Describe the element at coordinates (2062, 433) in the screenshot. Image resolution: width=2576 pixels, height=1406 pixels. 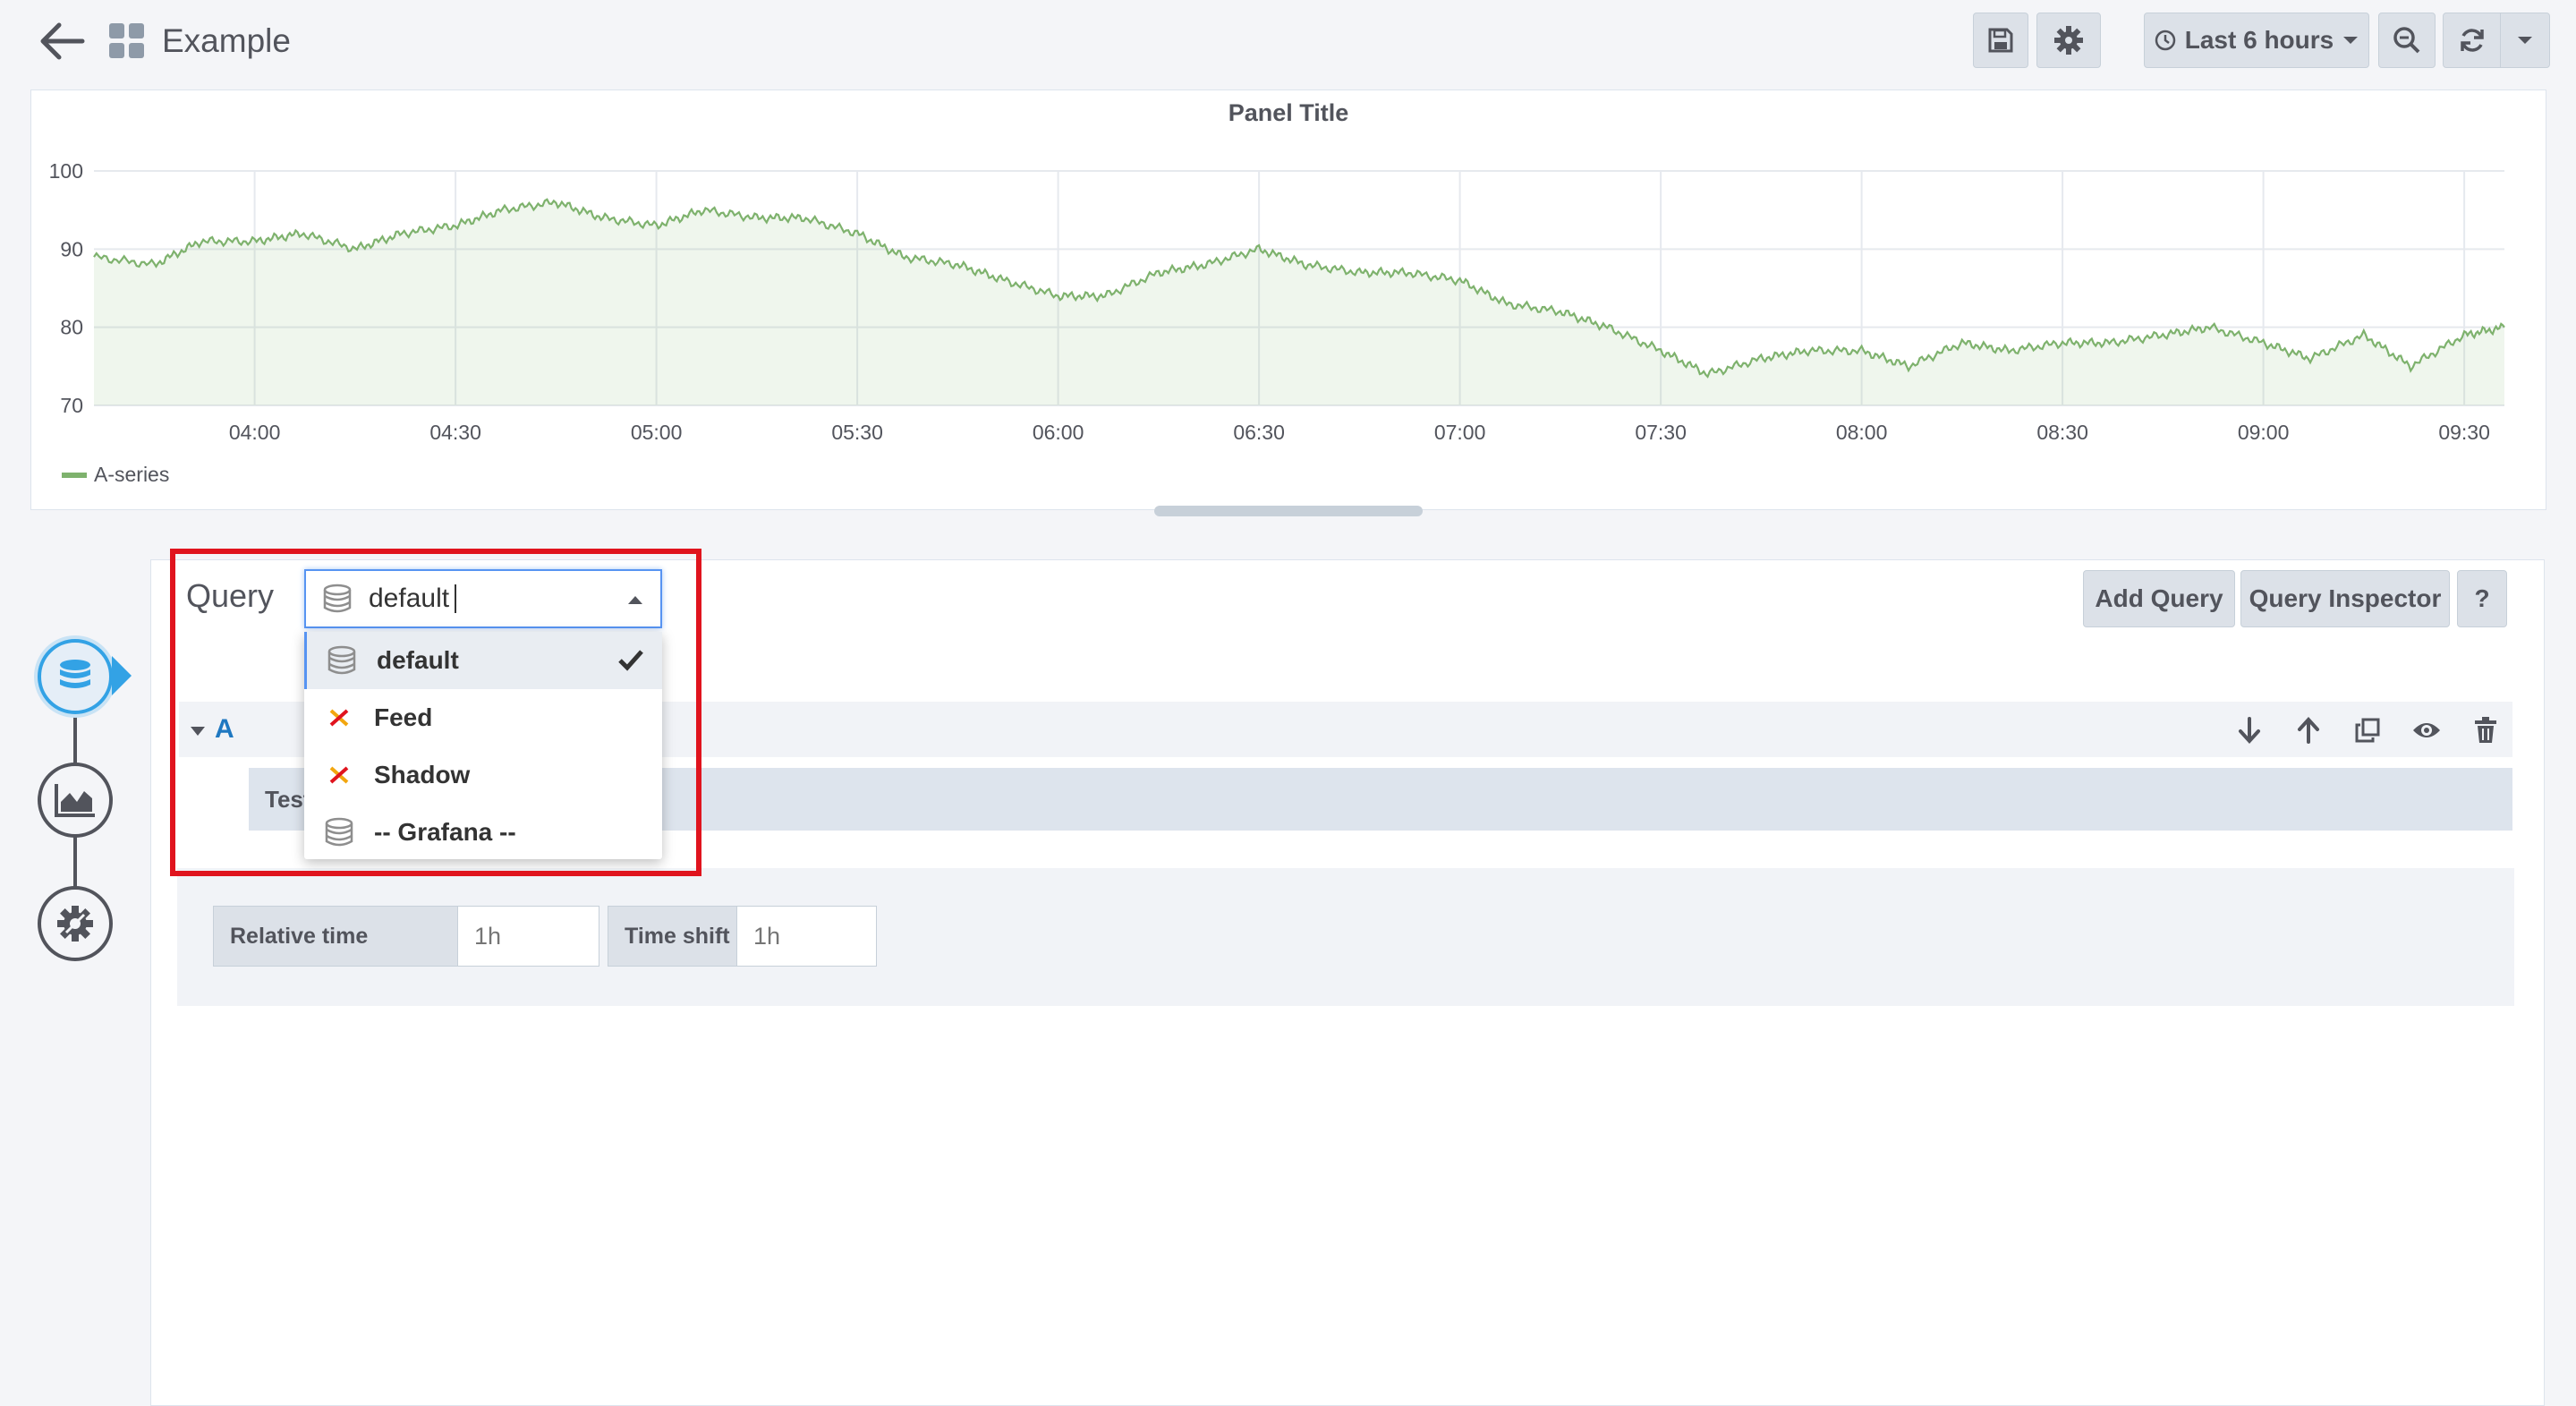
I see `x-tick-label: 08:30` at that location.